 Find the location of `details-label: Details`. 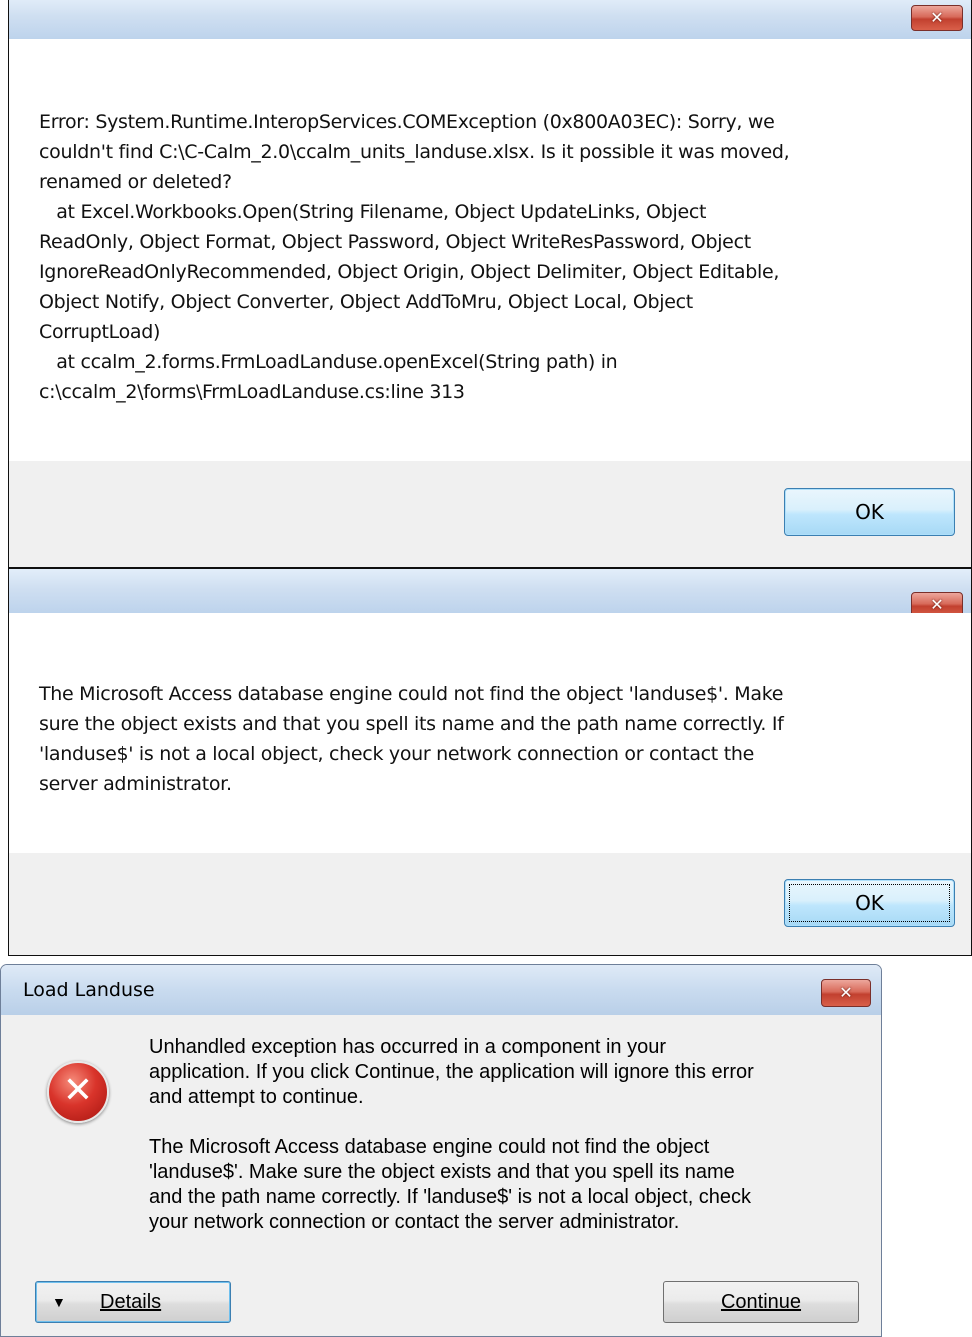

details-label: Details is located at coordinates (131, 1302).